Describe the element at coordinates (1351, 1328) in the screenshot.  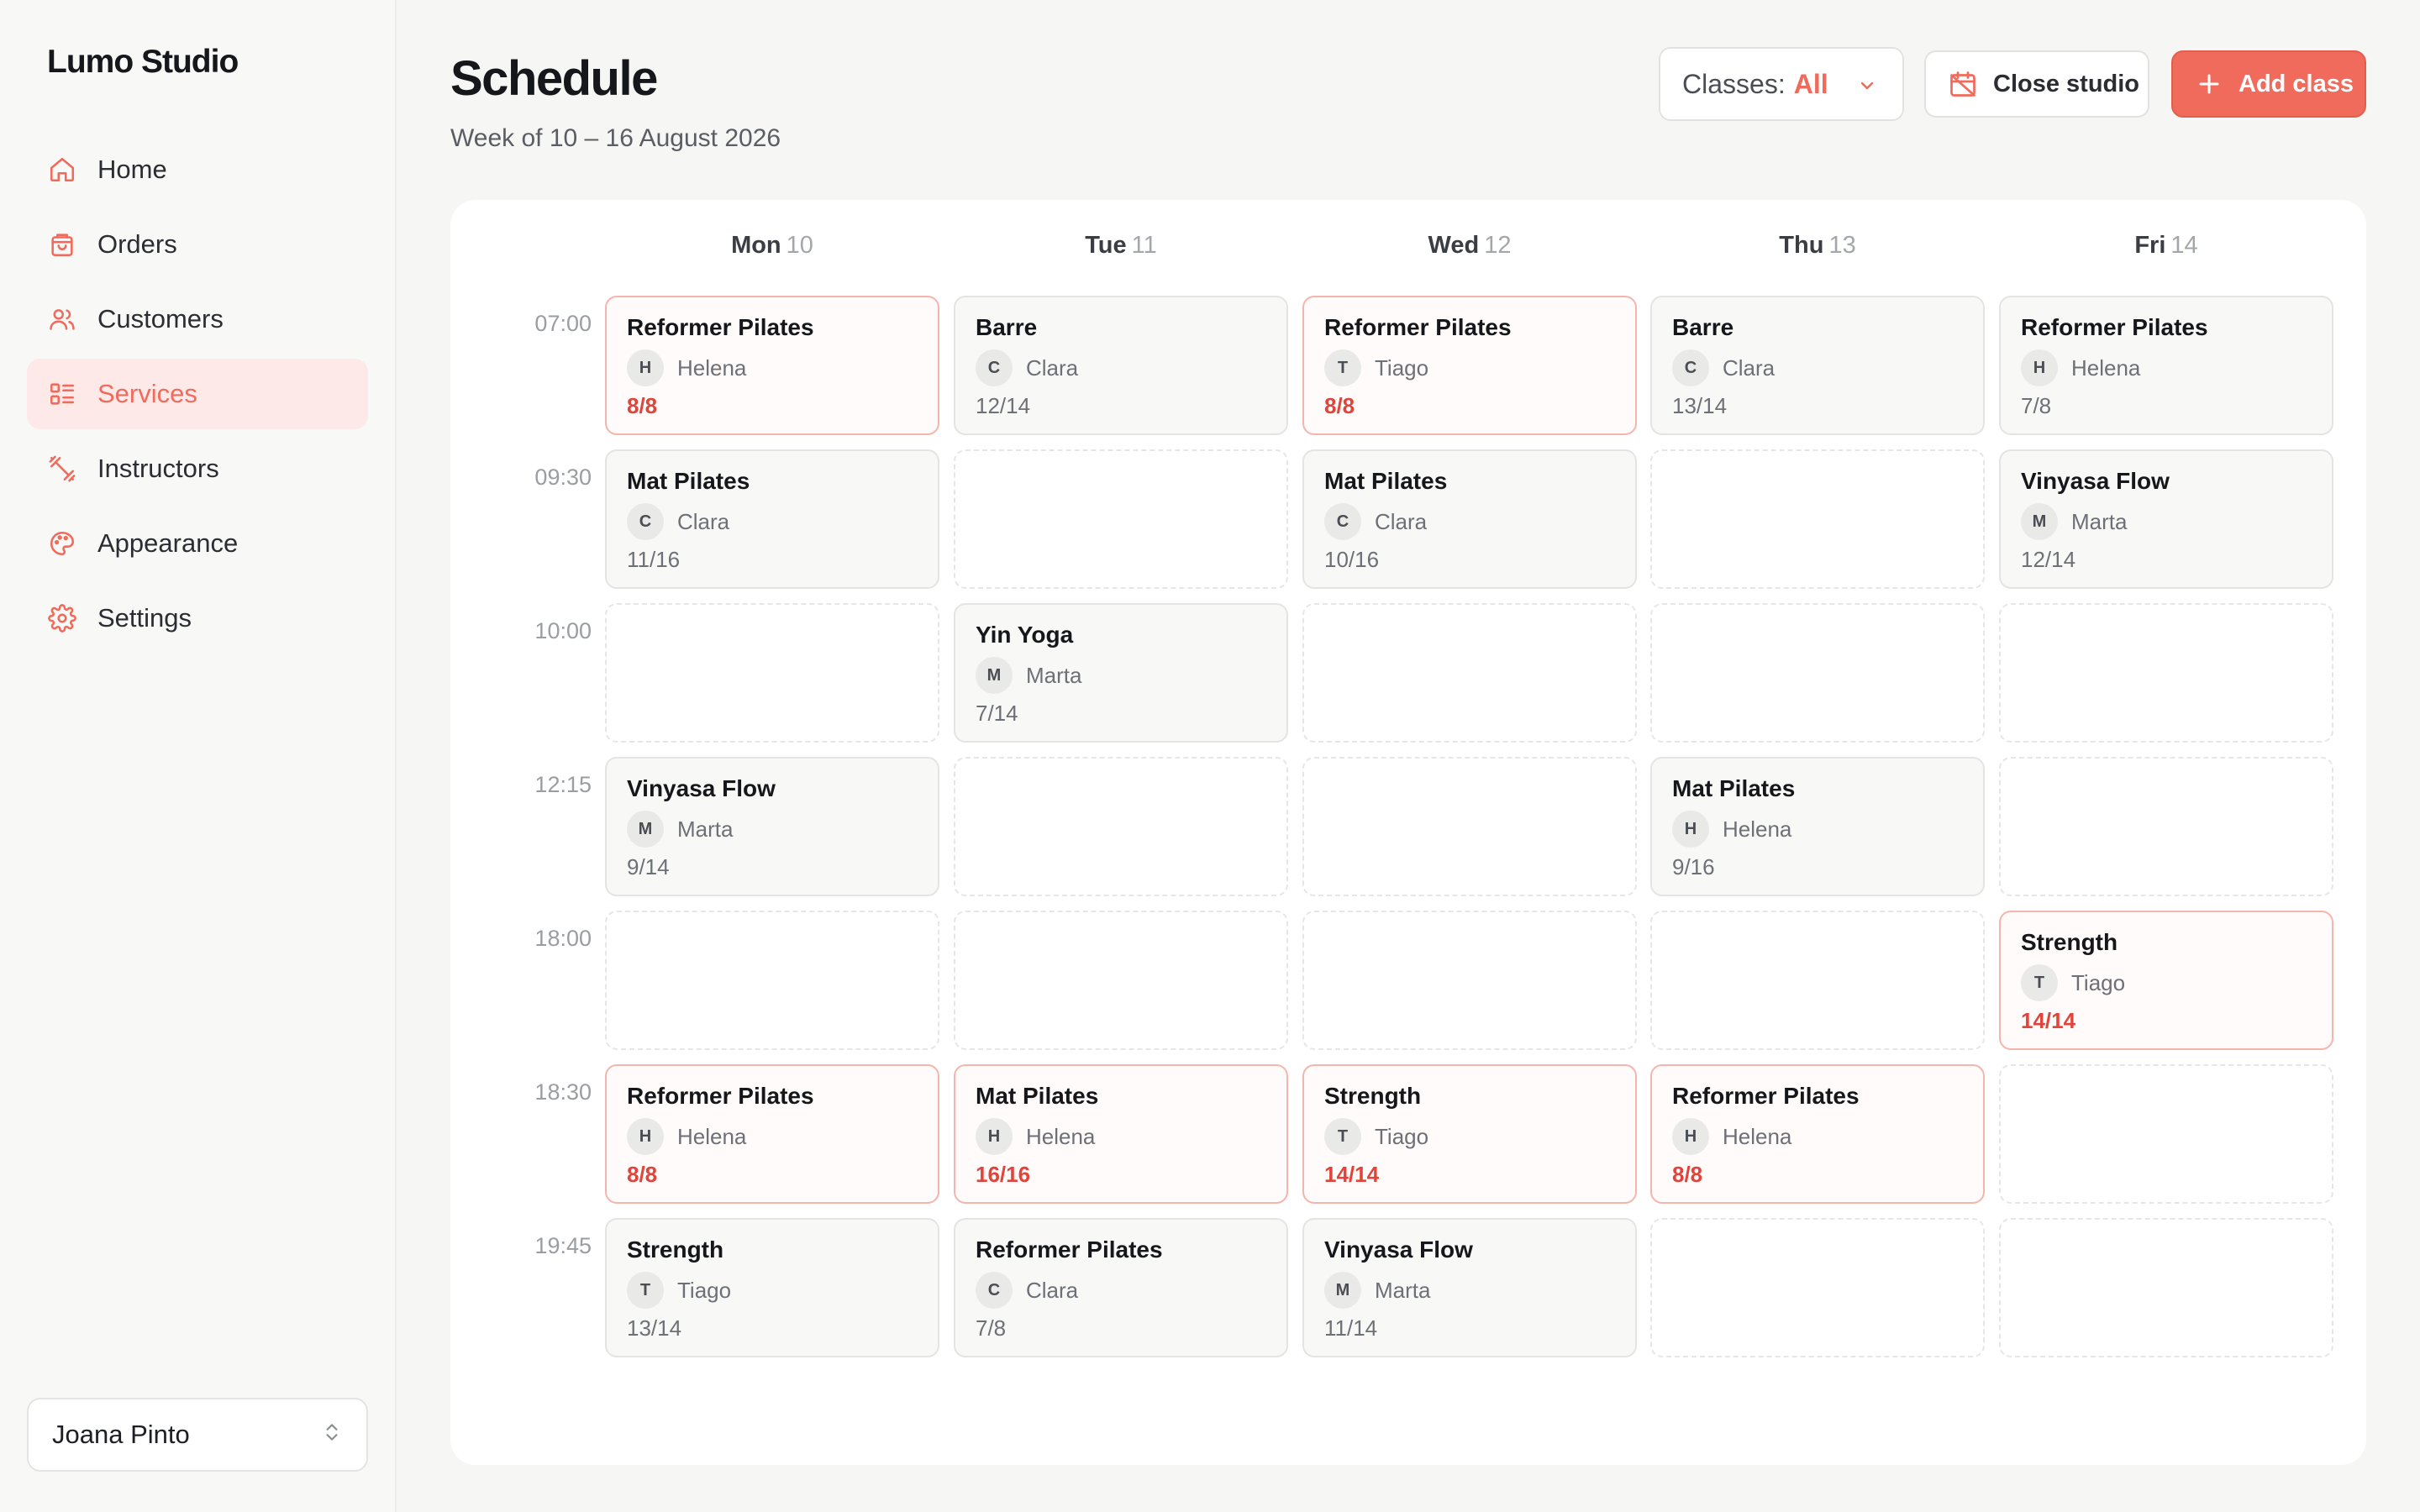
I see `class-capacity: 11/14` at that location.